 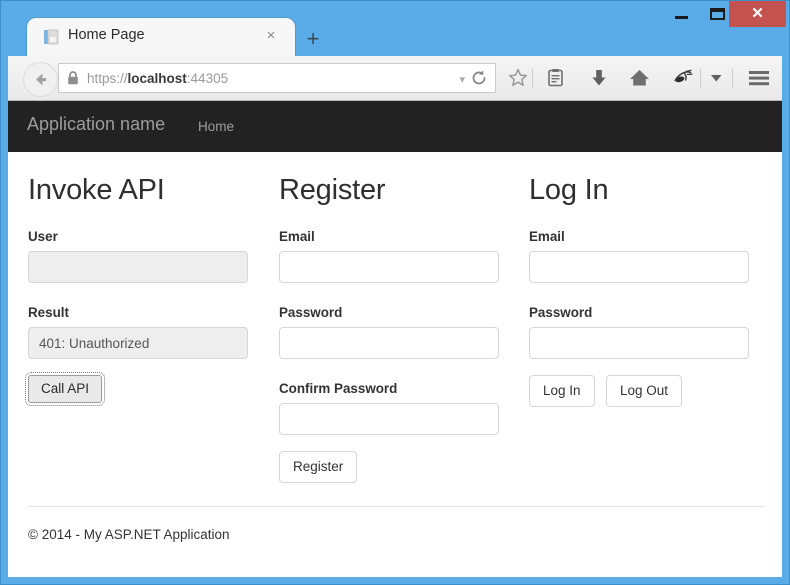 I want to click on invoke-api-actions: Call API, so click(x=144, y=383).